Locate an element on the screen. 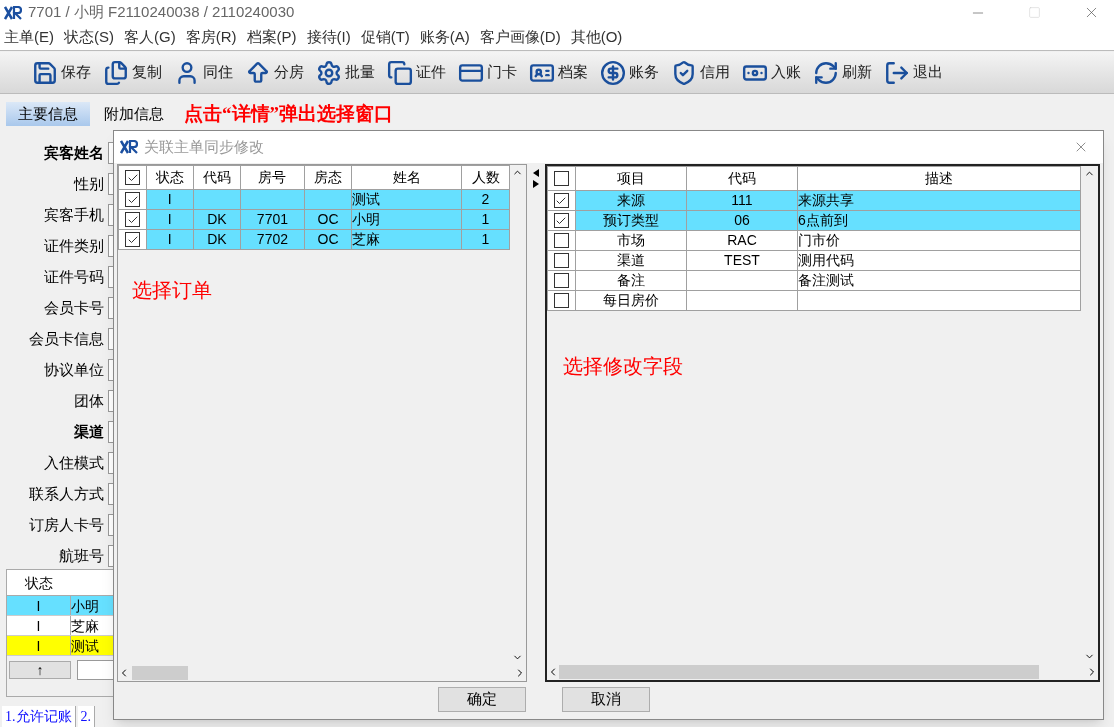 This screenshot has height=727, width=1114. field-label: 联系人方式 is located at coordinates (66, 493).